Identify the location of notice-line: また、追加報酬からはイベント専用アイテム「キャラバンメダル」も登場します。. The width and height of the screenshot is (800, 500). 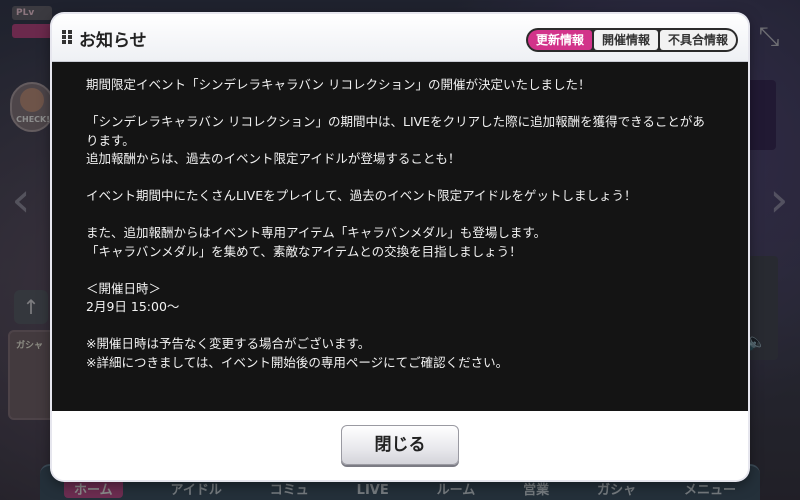
(316, 232).